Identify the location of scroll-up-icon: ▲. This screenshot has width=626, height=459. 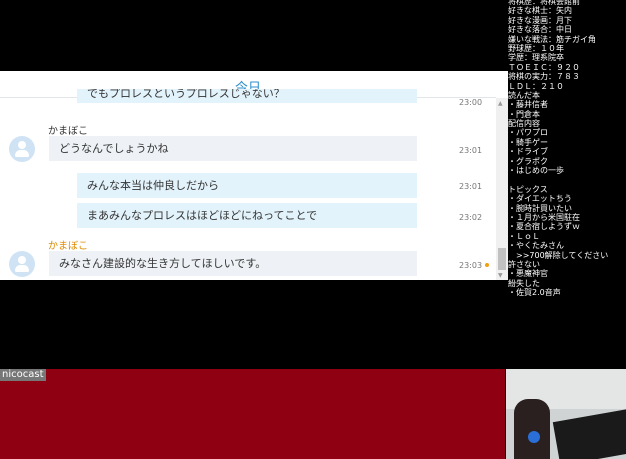
(500, 103).